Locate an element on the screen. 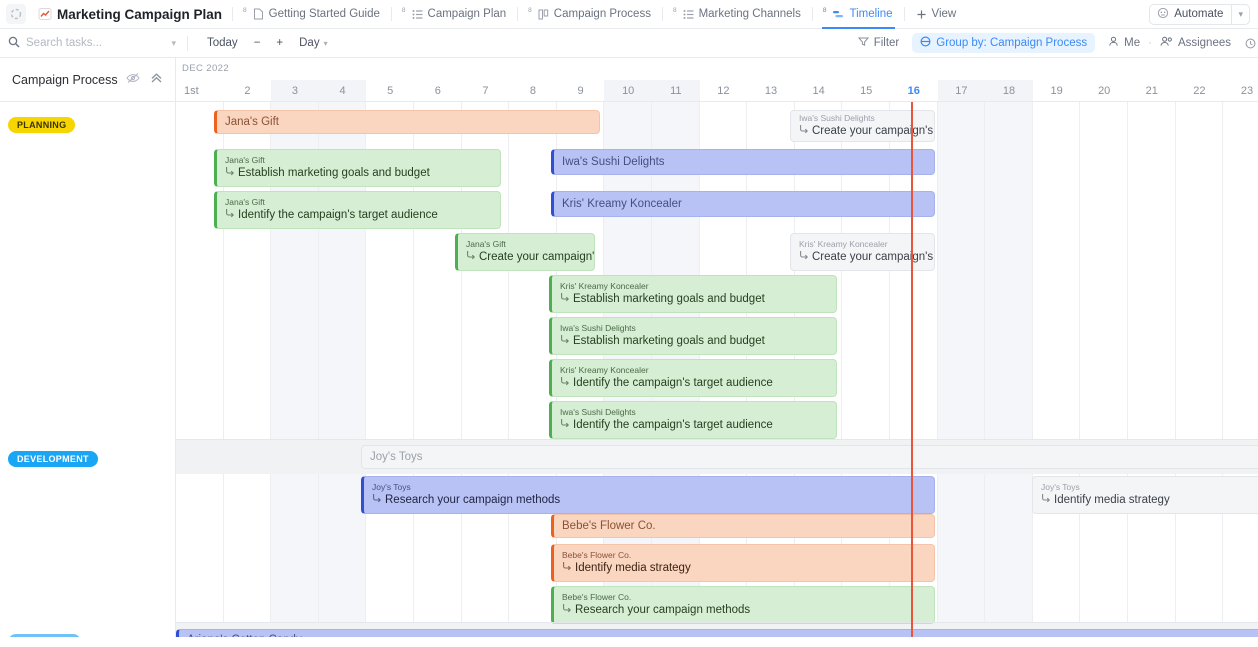 The height and width of the screenshot is (647, 1258). section-badge-execution: EXECUTION is located at coordinates (45, 635).